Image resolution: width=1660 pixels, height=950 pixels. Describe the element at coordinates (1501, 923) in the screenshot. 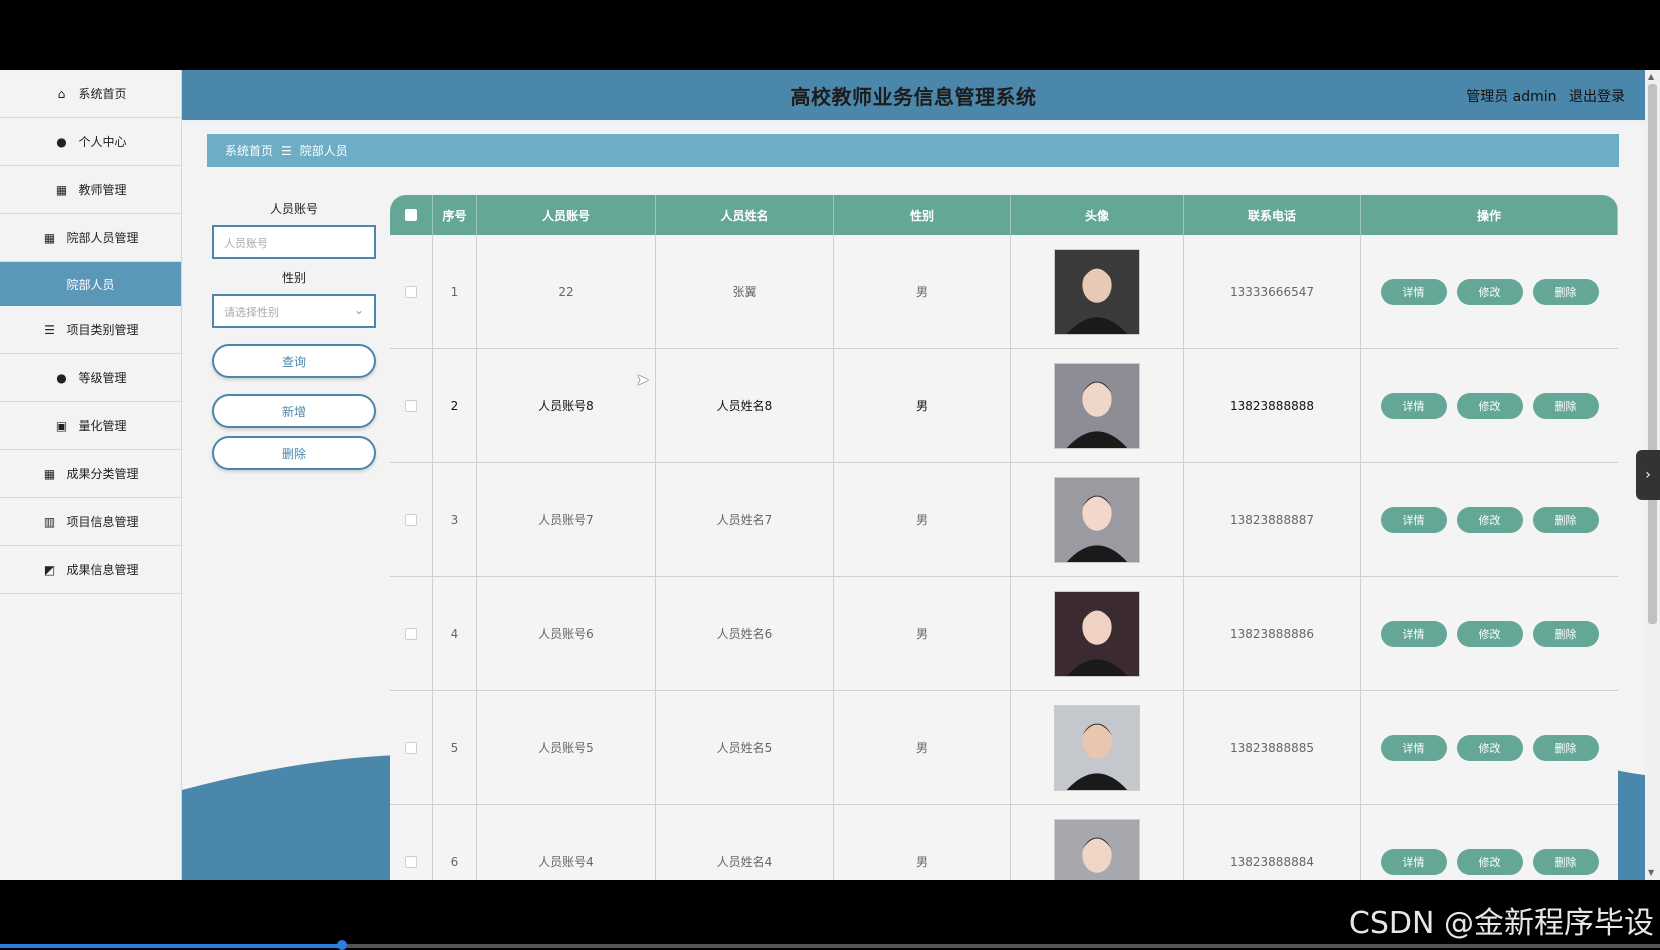

I see `watermark: CSDN @金新程序毕设` at that location.